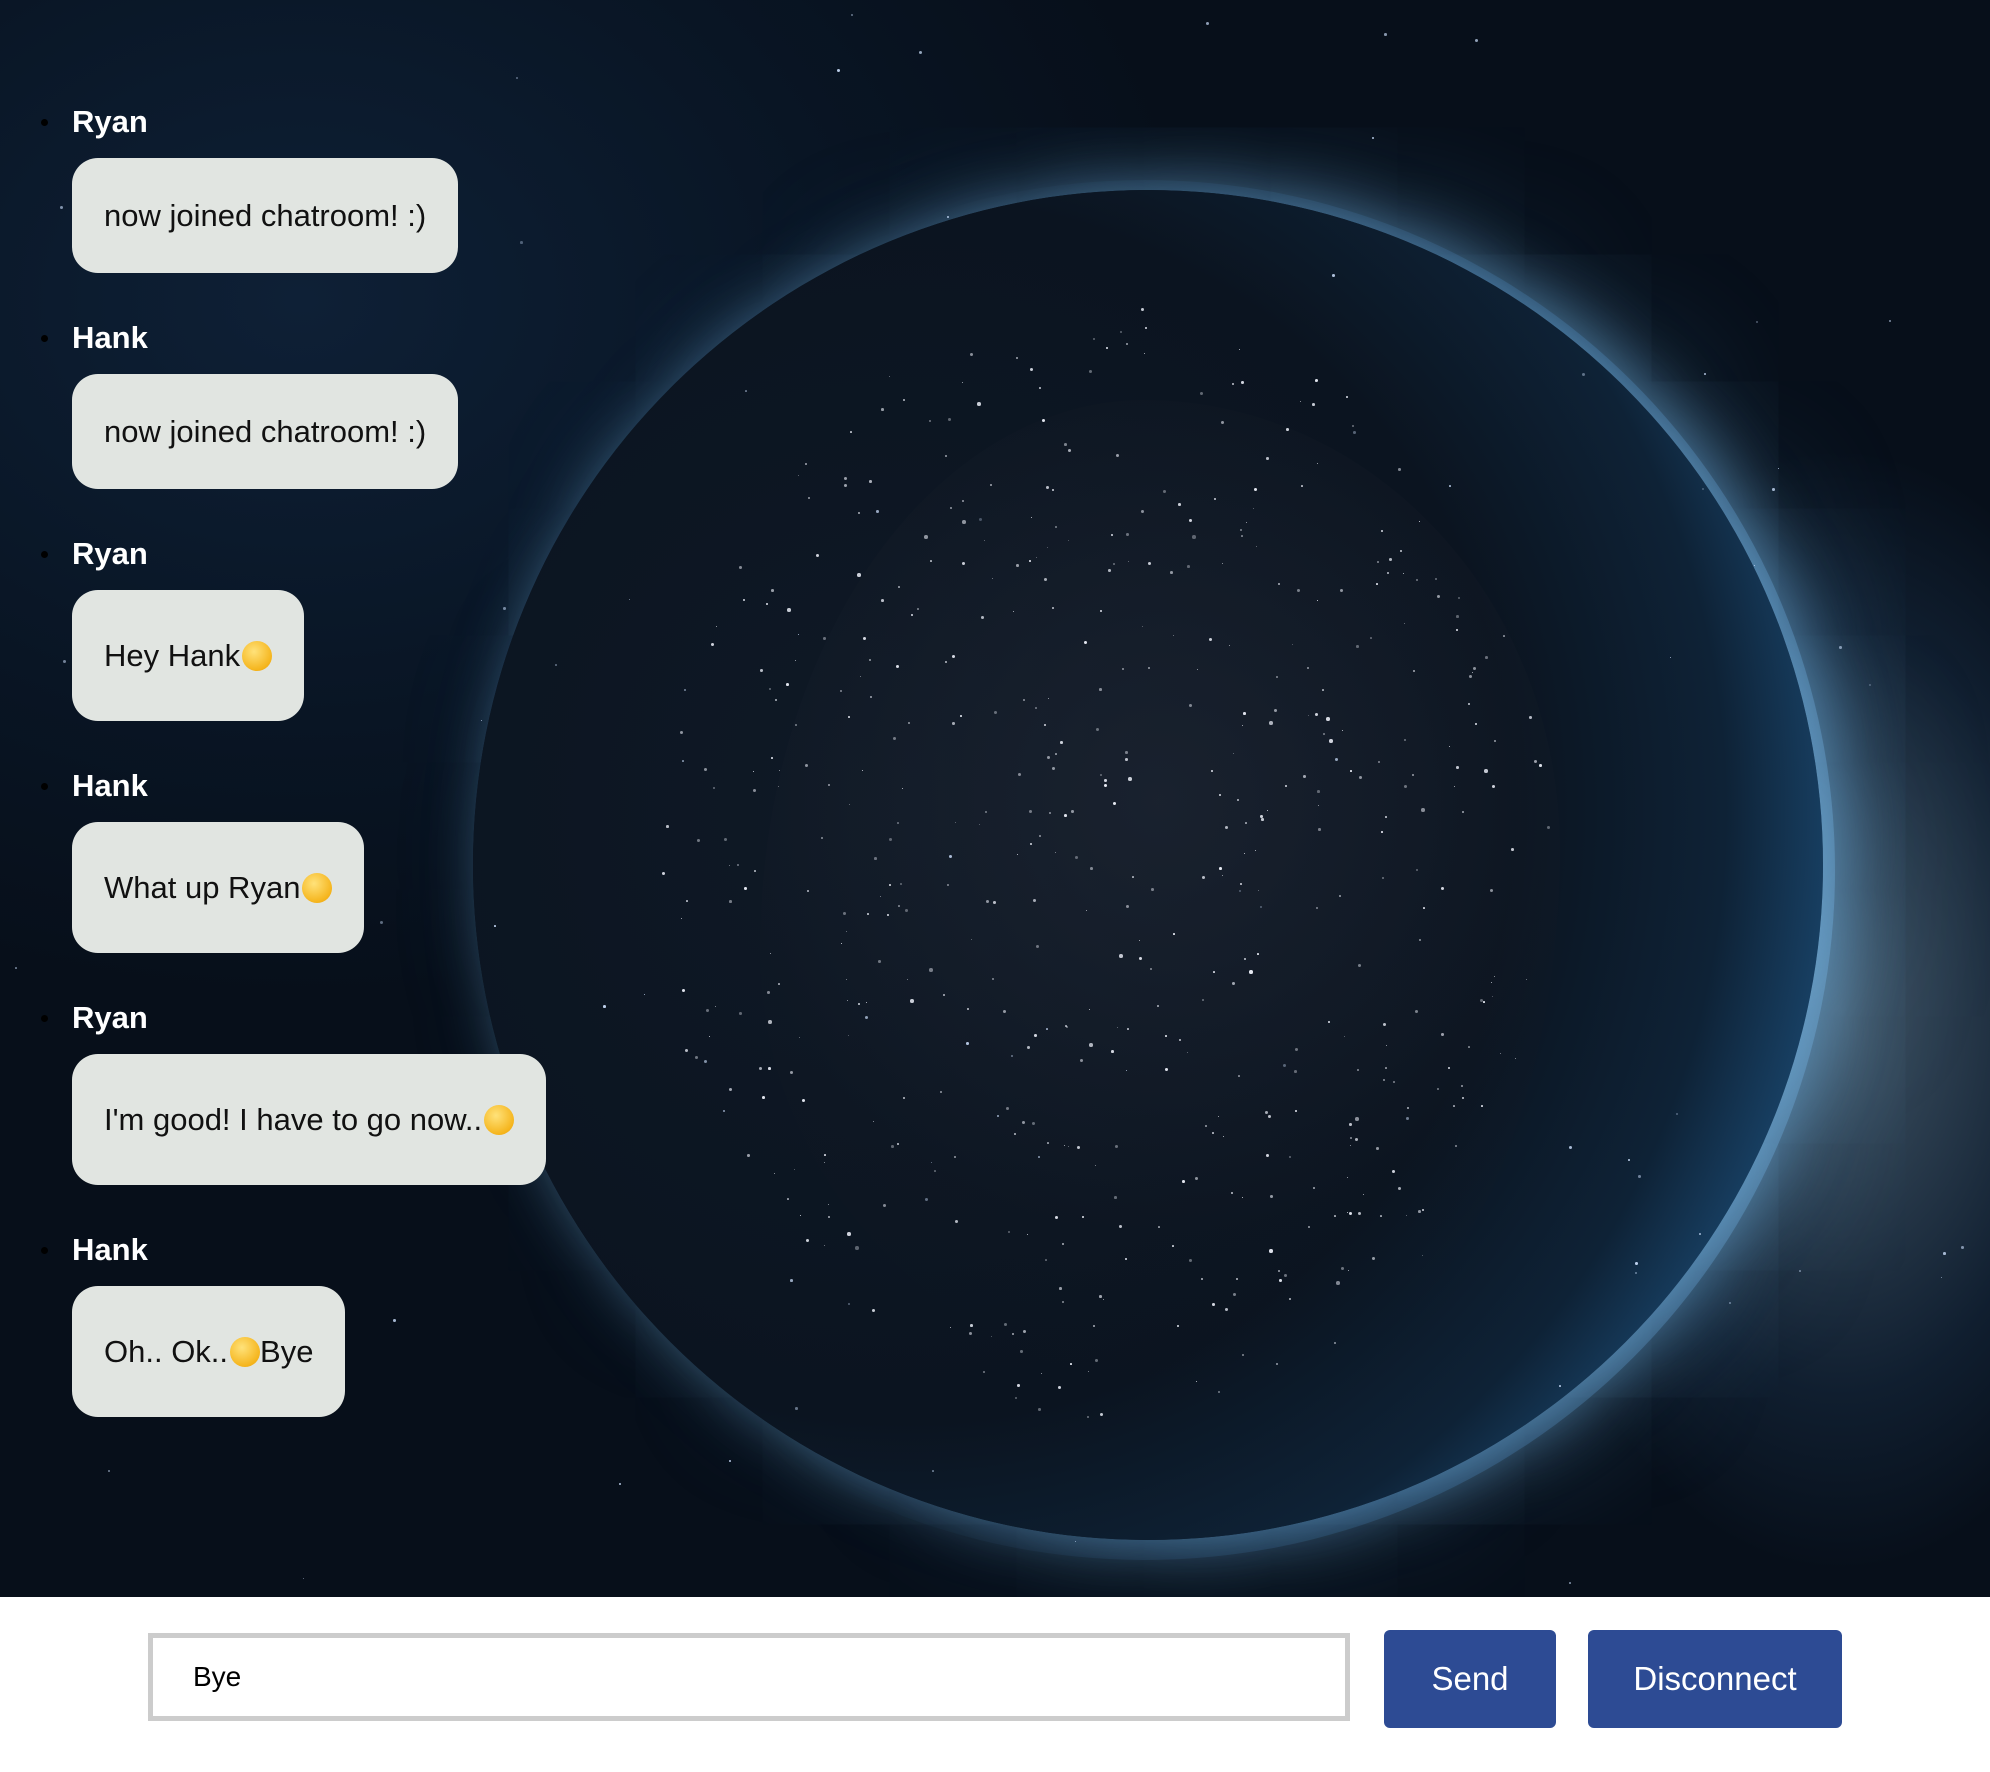 This screenshot has height=1772, width=1990. What do you see at coordinates (110, 1017) in the screenshot?
I see `message-username: Ryan` at bounding box center [110, 1017].